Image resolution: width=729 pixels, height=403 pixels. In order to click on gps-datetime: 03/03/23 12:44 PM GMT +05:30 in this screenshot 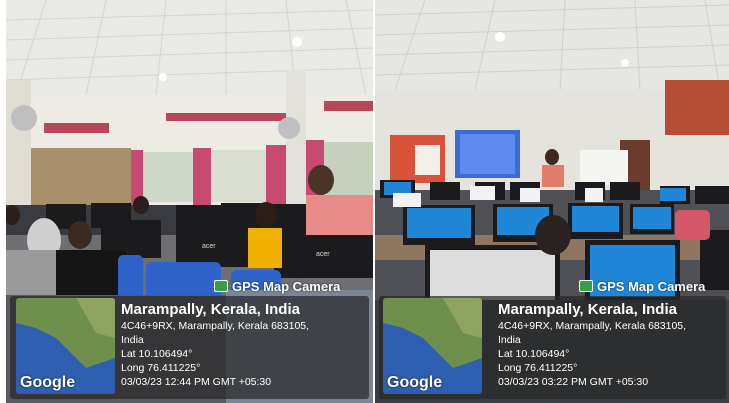, I will do `click(196, 382)`.